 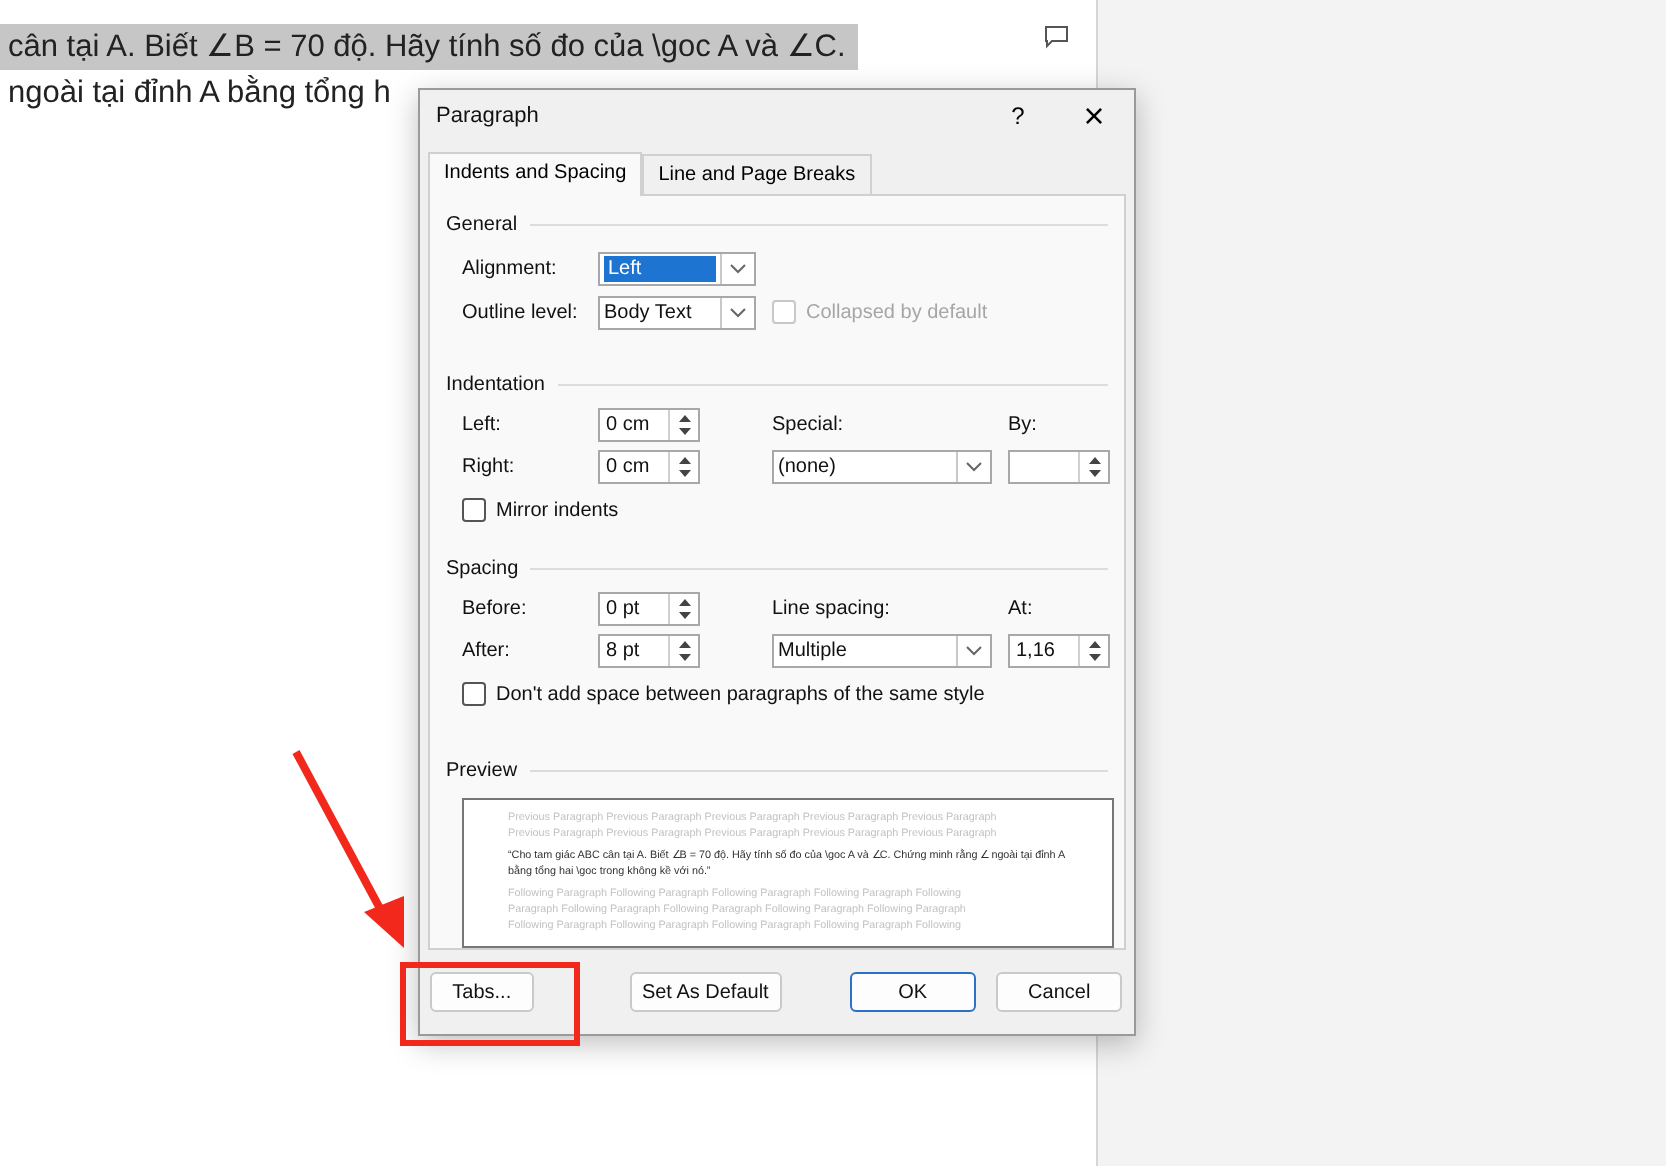 What do you see at coordinates (489, 467) in the screenshot?
I see `field-label: Right:` at bounding box center [489, 467].